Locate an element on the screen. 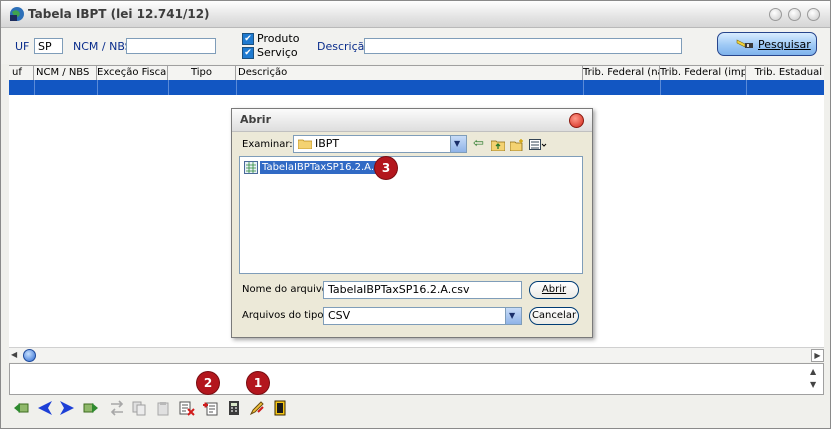 This screenshot has width=831, height=429. csv-file-icon is located at coordinates (251, 167).